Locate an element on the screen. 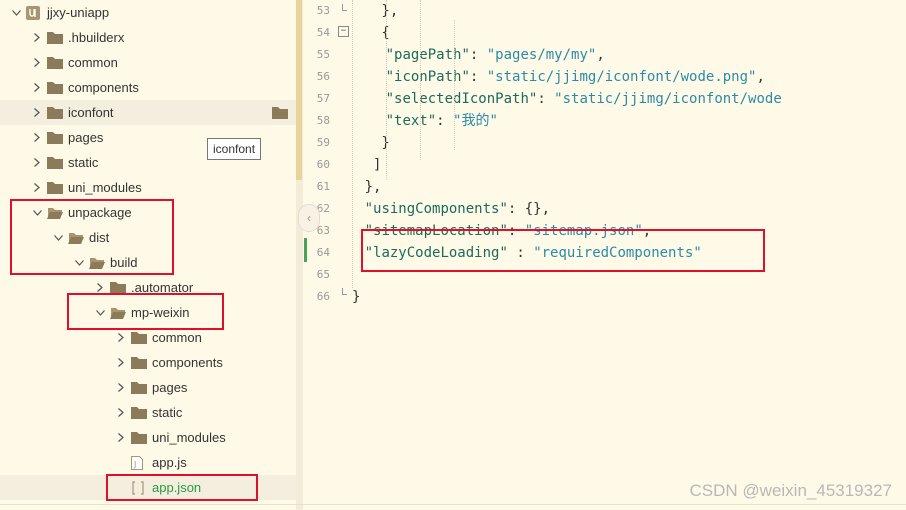 Image resolution: width=906 pixels, height=510 pixels. code-line: ] is located at coordinates (377, 165).